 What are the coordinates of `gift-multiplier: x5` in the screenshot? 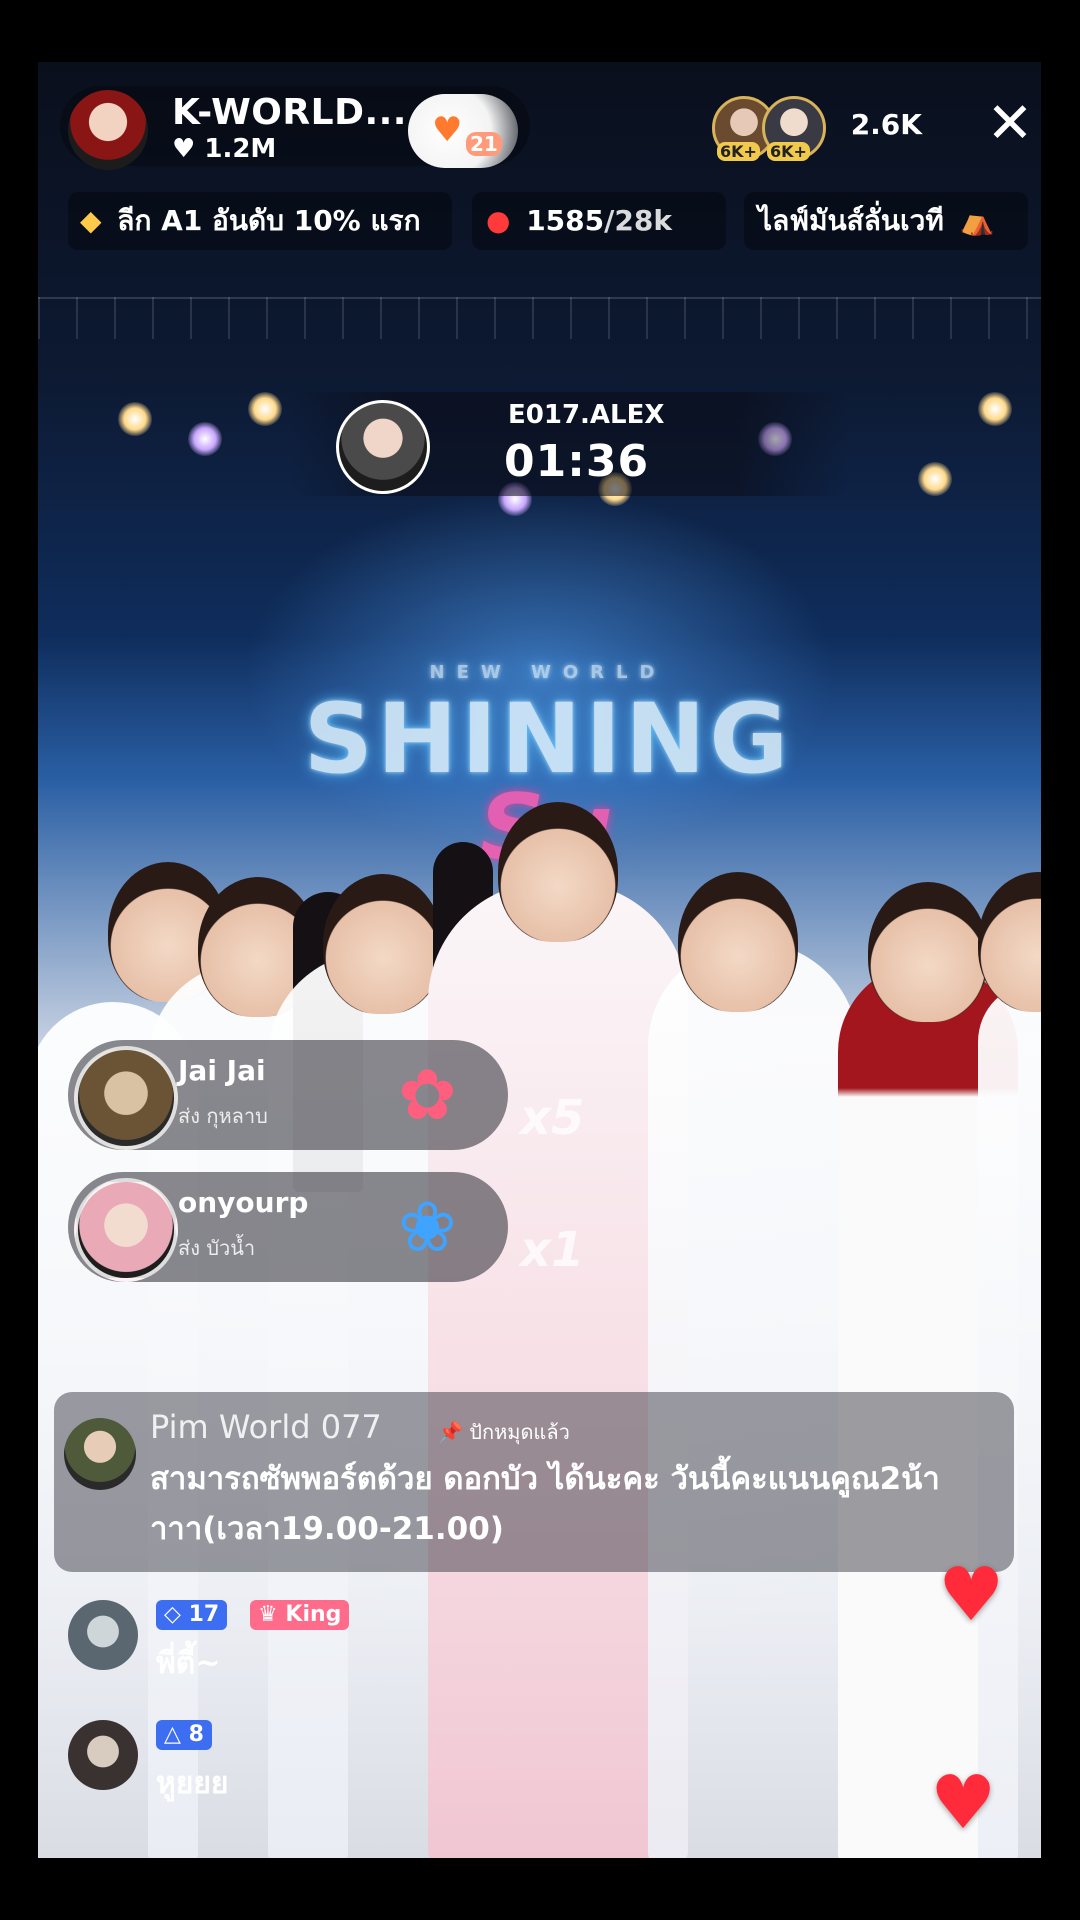 It's located at (552, 1118).